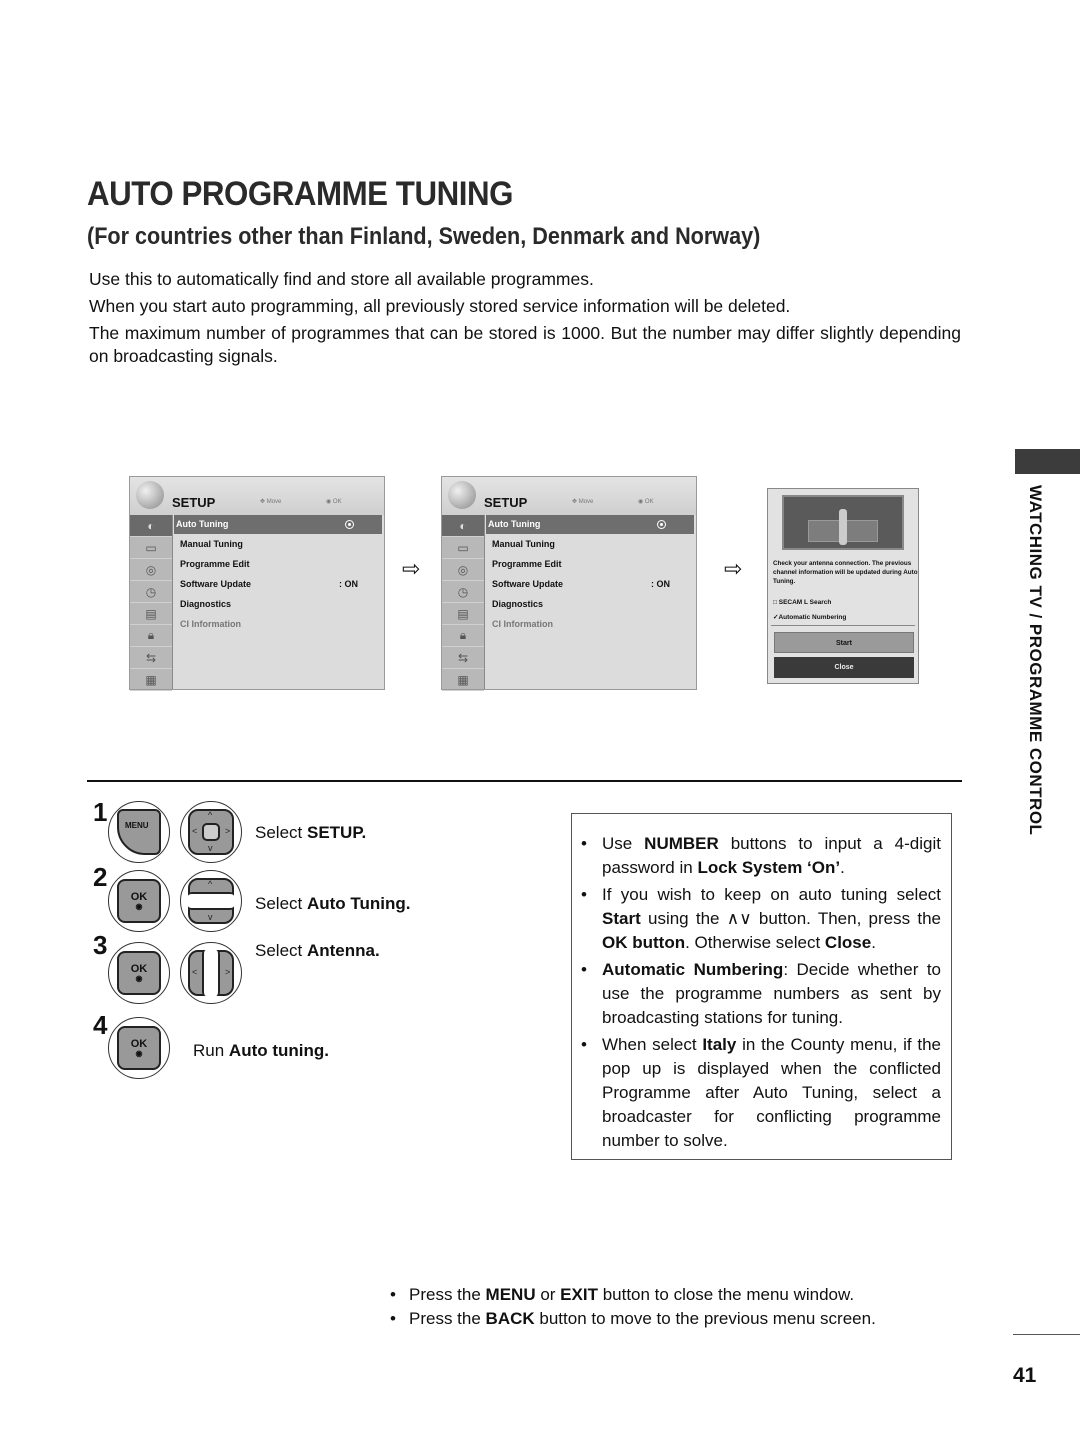 The width and height of the screenshot is (1080, 1440). Describe the element at coordinates (590, 624) in the screenshot. I see `menu-item-ci-information: CI Information` at that location.